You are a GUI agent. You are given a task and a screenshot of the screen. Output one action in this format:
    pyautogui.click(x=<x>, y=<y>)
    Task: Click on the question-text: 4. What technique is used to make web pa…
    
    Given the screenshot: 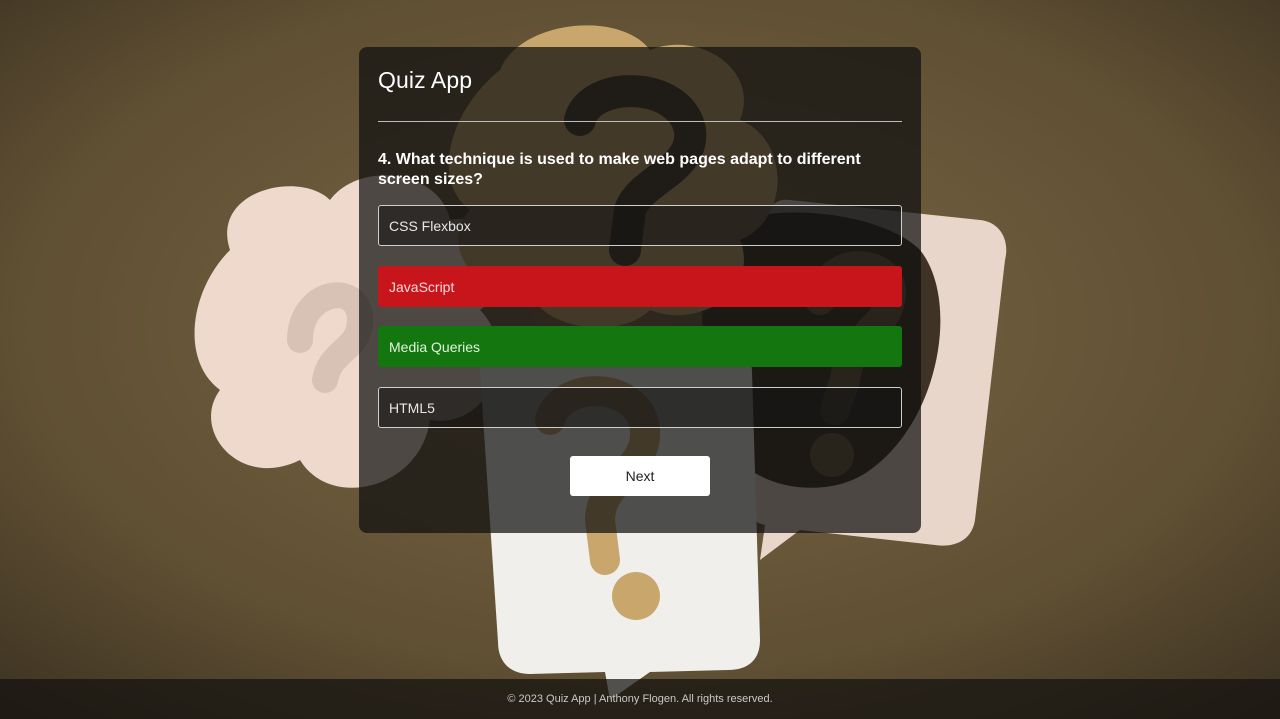 What is the action you would take?
    pyautogui.click(x=619, y=169)
    